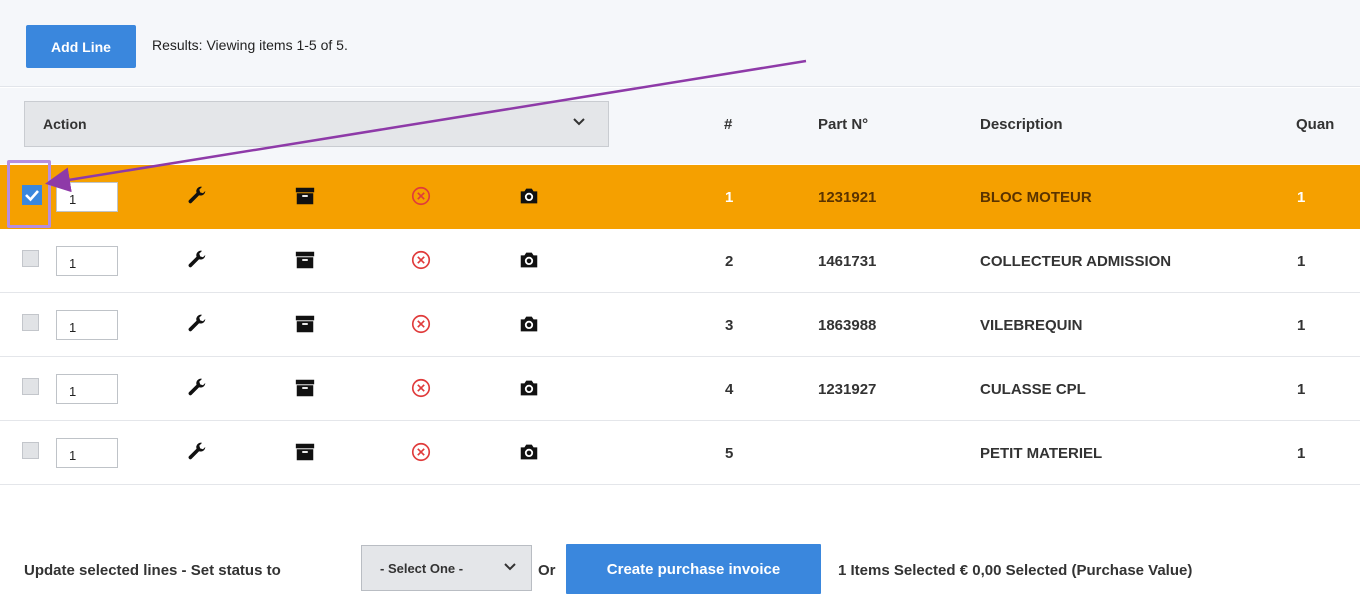 This screenshot has width=1360, height=600. Describe the element at coordinates (316, 124) in the screenshot. I see `action-select: Action` at that location.